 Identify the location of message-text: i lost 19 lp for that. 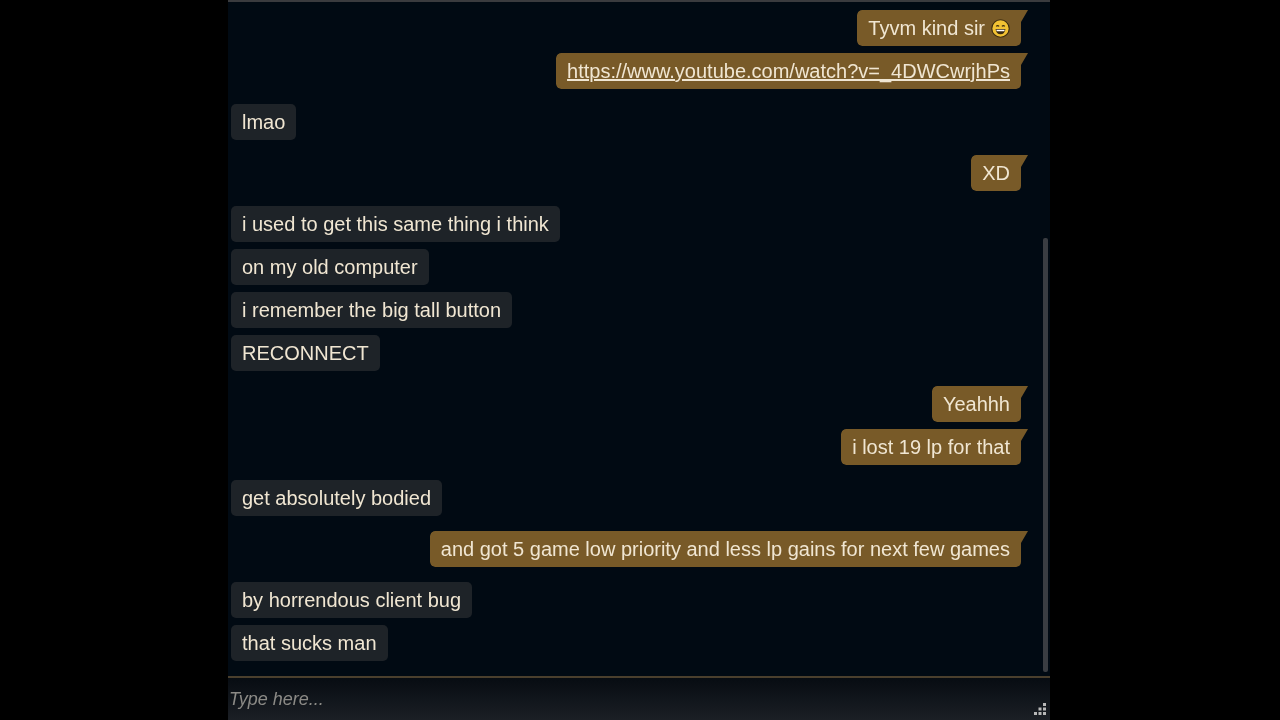
(931, 447).